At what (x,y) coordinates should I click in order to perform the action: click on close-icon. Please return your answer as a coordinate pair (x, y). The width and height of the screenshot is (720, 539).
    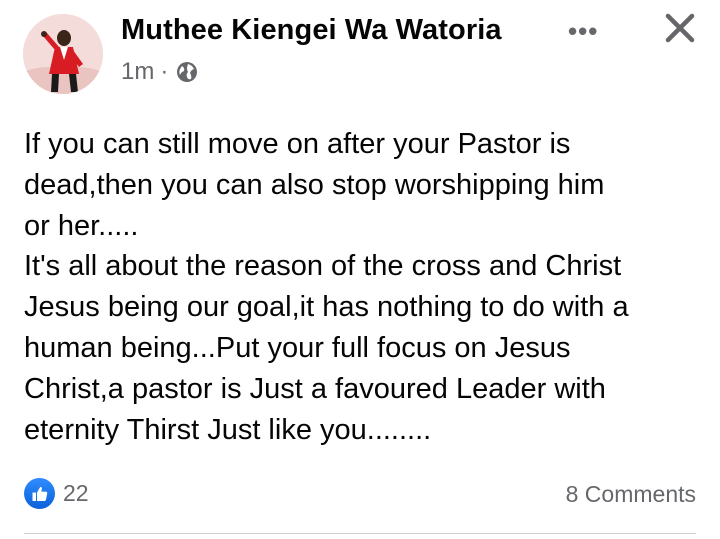
    Looking at the image, I should click on (680, 28).